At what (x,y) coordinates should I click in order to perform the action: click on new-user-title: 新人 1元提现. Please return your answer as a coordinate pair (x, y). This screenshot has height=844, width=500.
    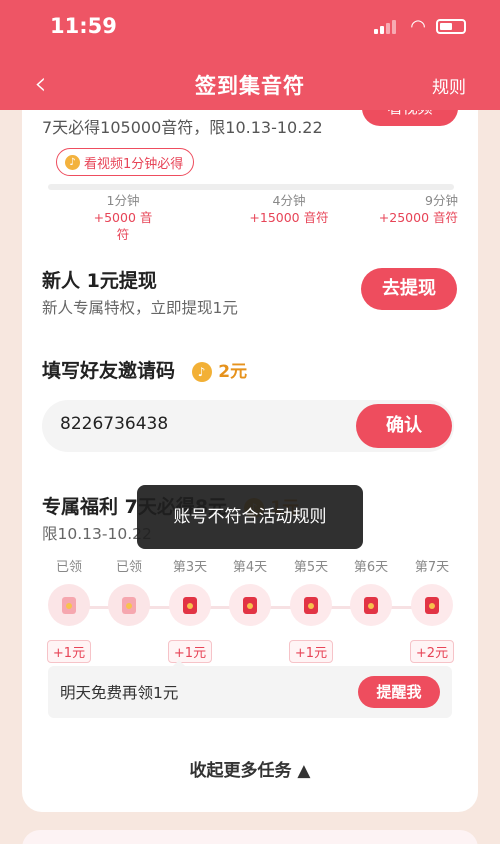
    Looking at the image, I should click on (99, 281).